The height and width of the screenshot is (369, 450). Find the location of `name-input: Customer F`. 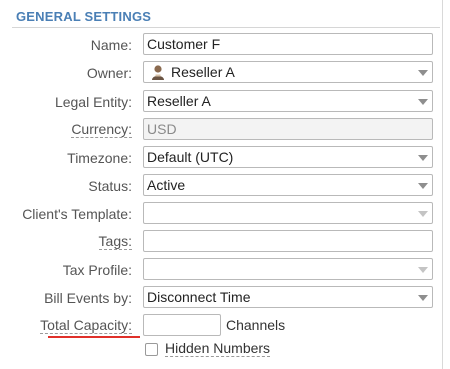

name-input: Customer F is located at coordinates (288, 44).